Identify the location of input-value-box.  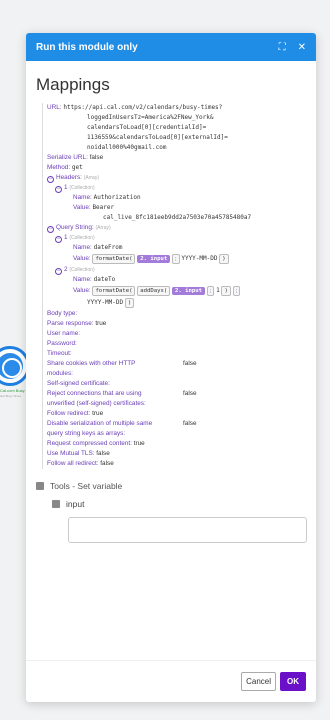
(187, 530).